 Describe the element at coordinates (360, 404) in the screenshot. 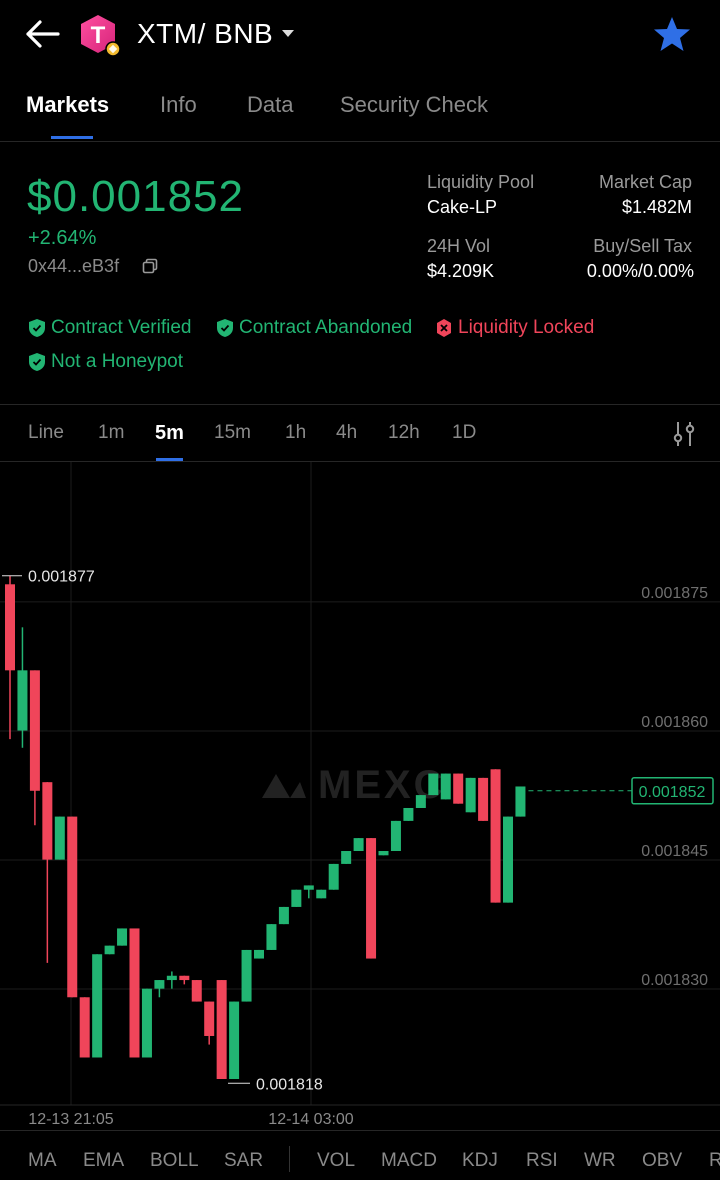

I see `section-divider` at that location.